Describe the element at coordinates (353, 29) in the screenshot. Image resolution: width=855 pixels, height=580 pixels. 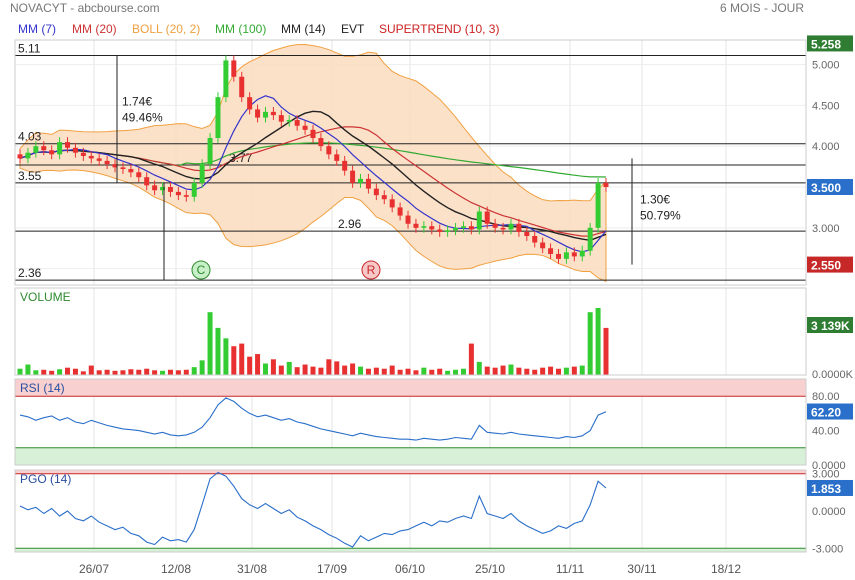
I see `legend-evt: EVT` at that location.